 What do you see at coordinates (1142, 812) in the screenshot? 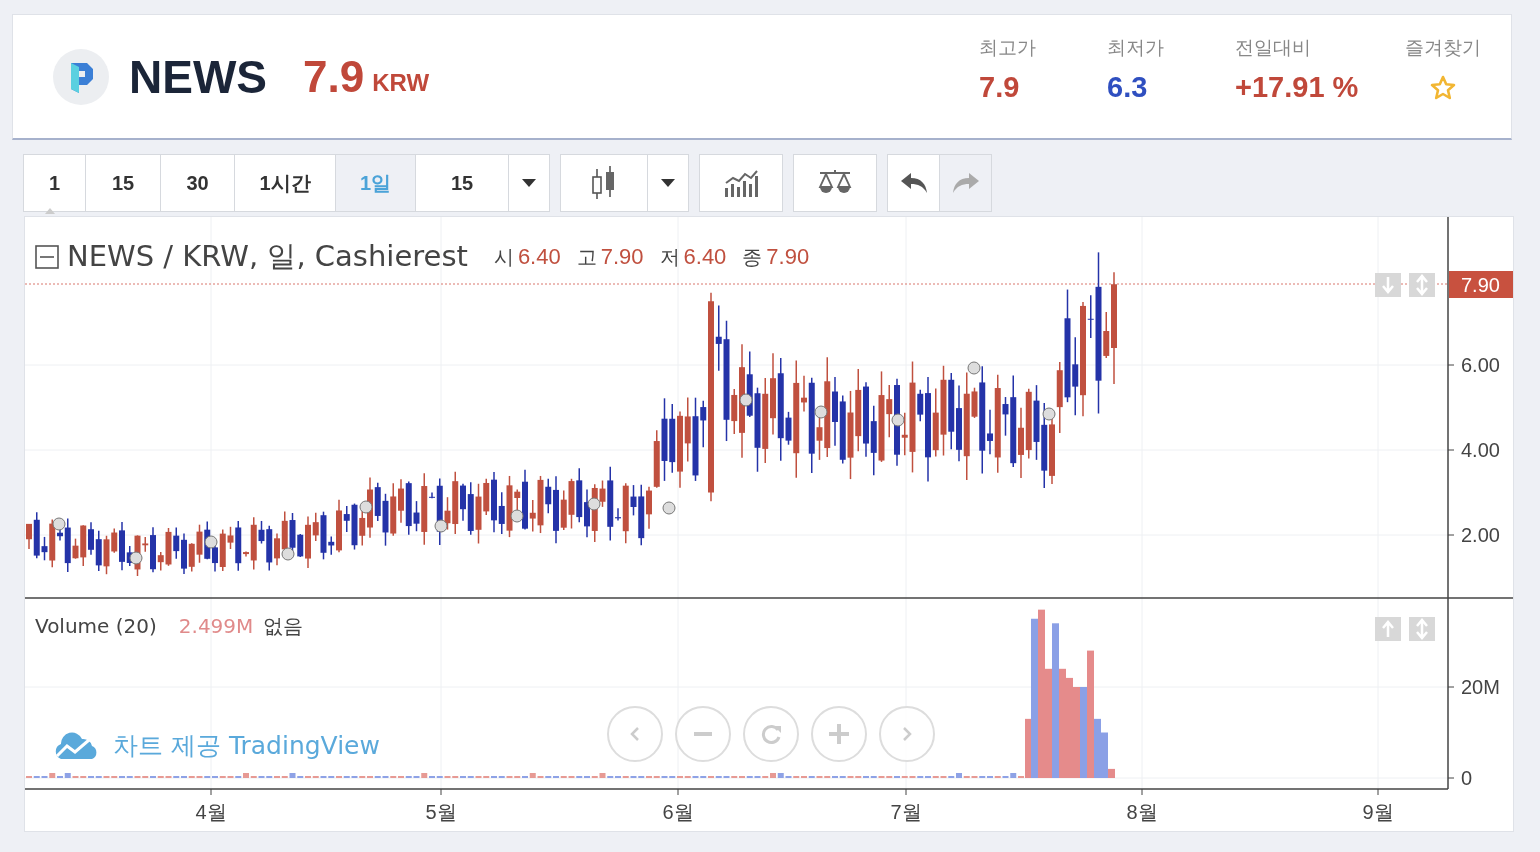
I see `month-axis-label: 8월` at bounding box center [1142, 812].